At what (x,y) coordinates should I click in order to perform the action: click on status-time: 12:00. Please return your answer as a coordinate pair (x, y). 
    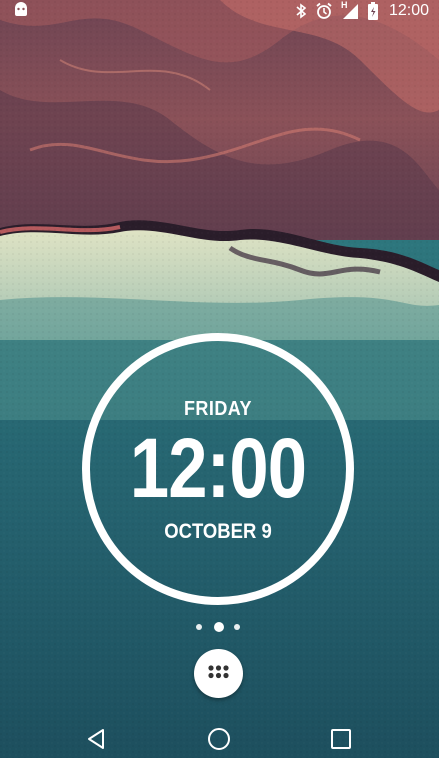
    Looking at the image, I should click on (408, 10).